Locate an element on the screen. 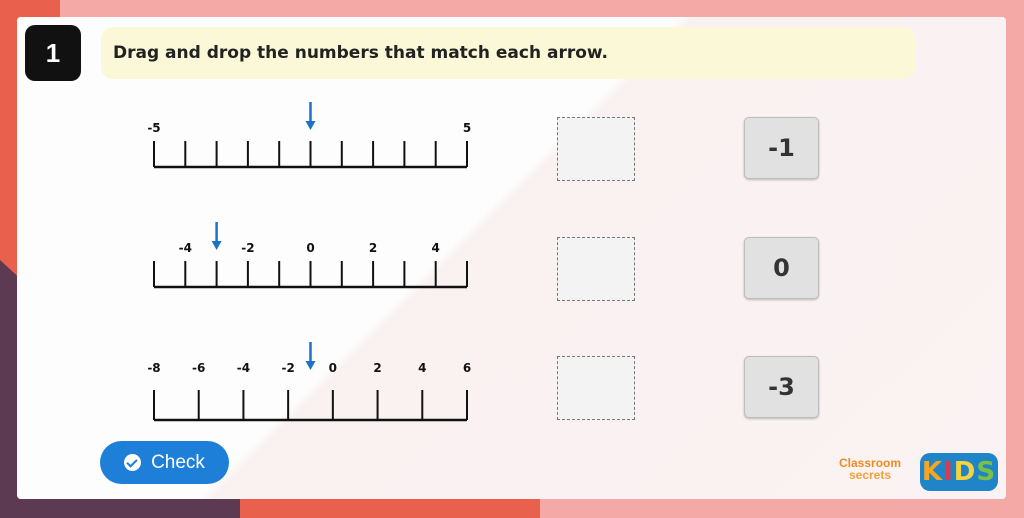  kids-letter: S is located at coordinates (986, 472).